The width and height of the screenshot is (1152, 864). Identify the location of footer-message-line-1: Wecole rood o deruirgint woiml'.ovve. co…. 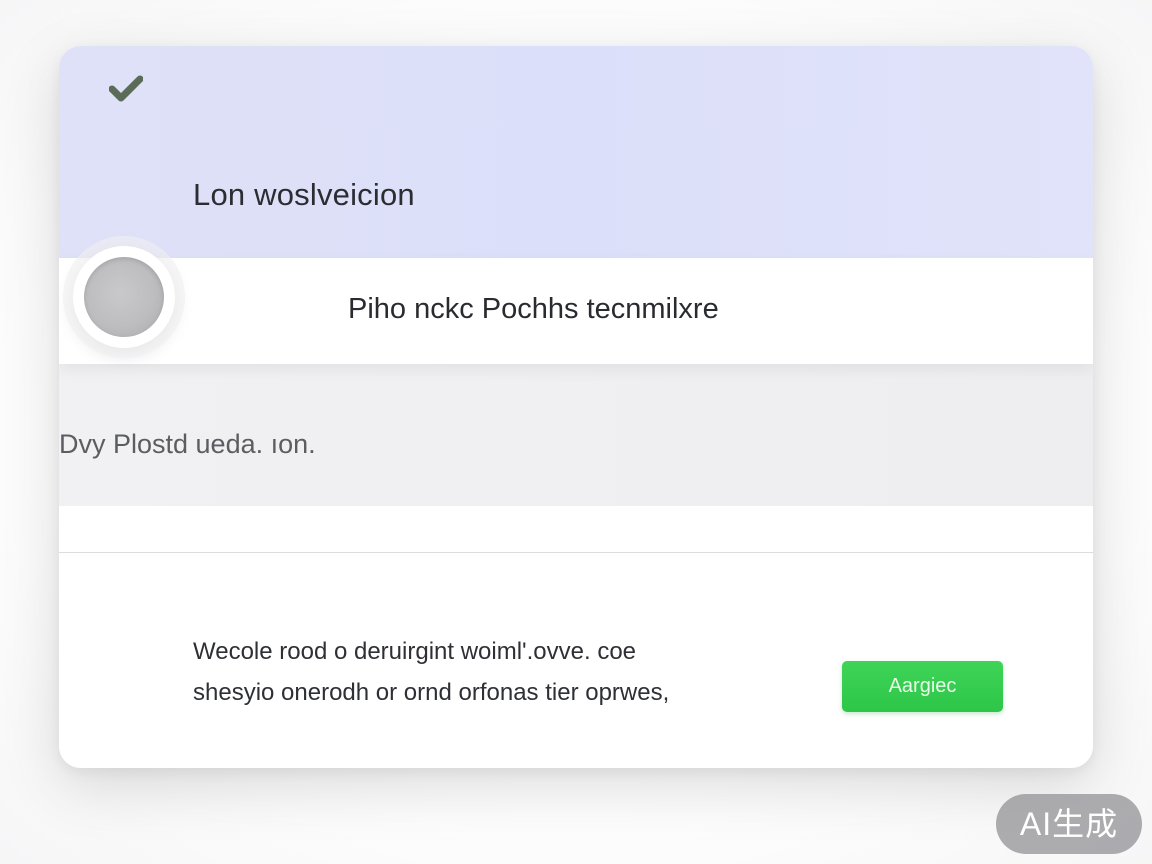
(415, 651).